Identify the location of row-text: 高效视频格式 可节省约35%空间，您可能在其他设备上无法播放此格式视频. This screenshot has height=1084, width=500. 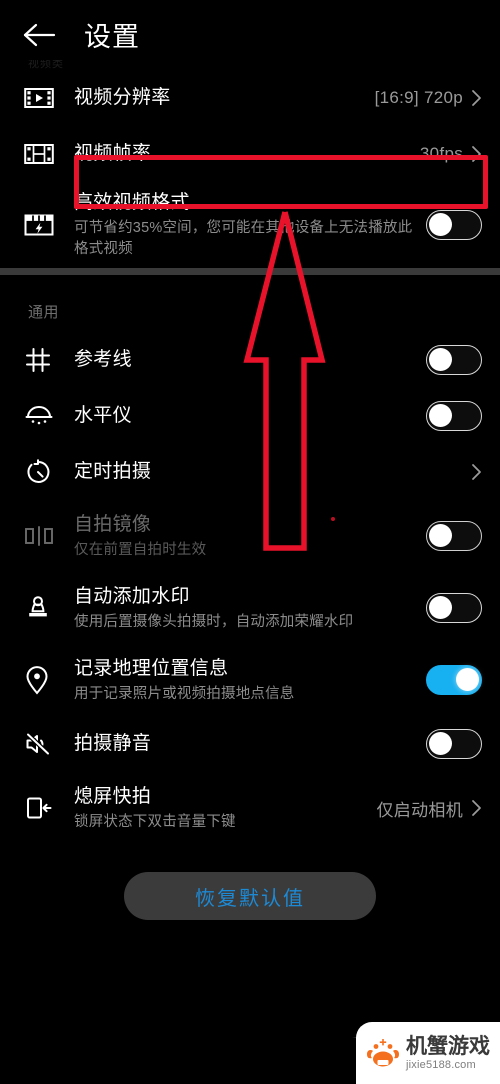
(250, 225).